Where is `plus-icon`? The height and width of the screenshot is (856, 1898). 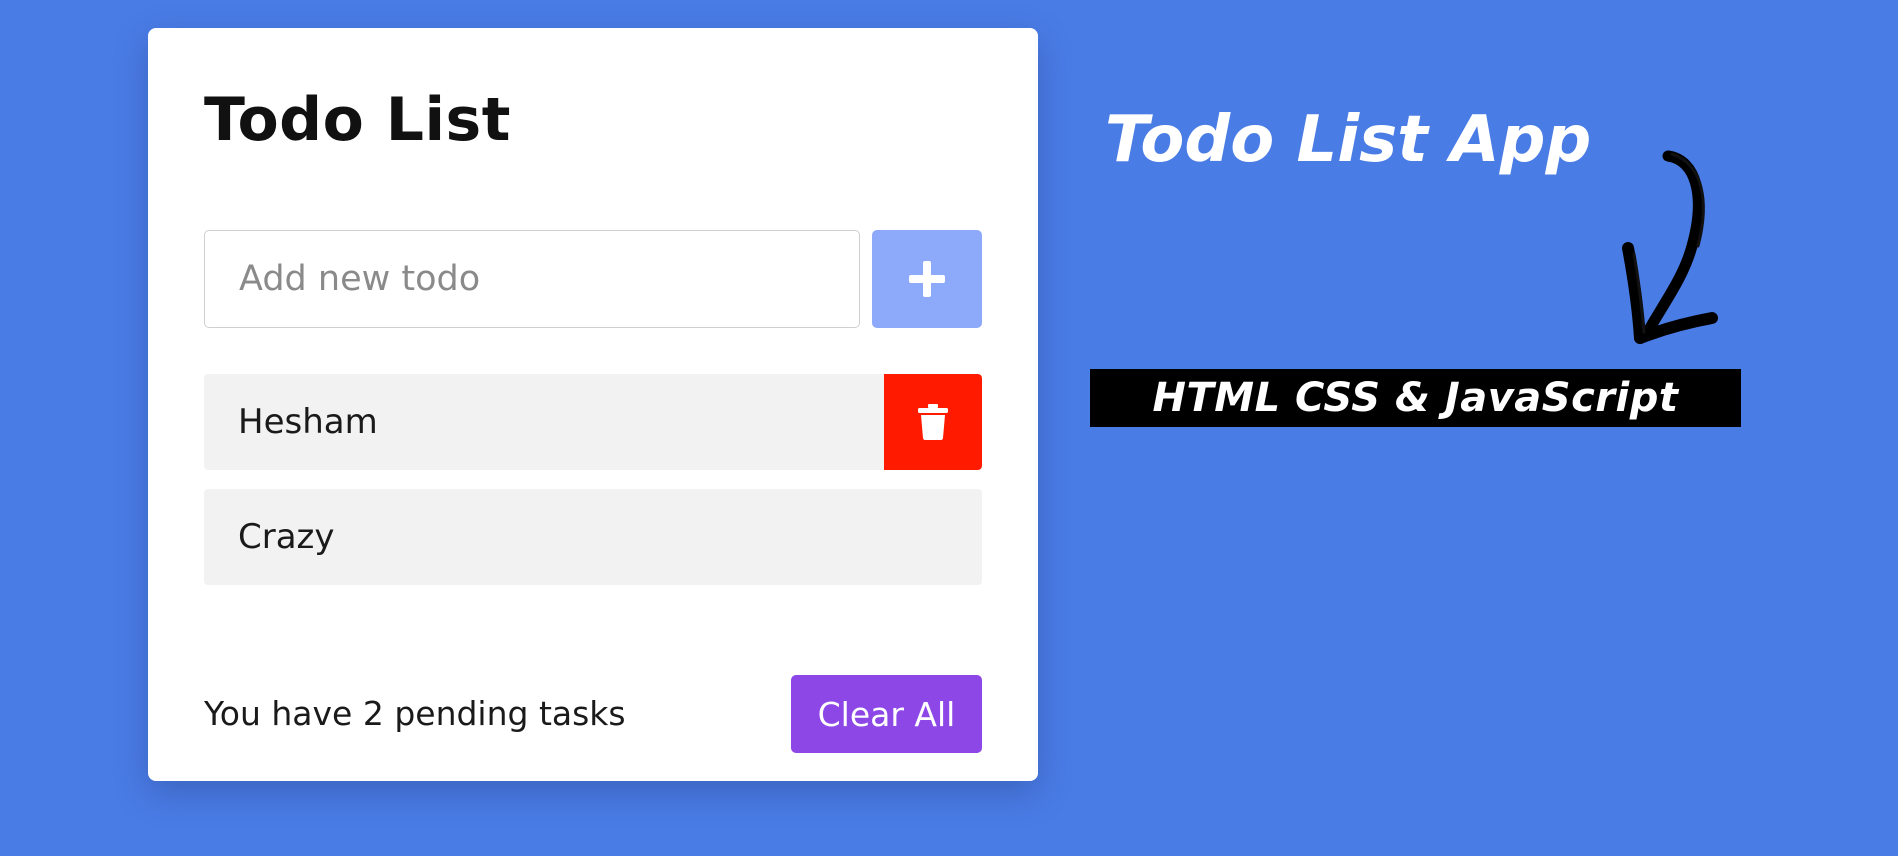 plus-icon is located at coordinates (927, 279).